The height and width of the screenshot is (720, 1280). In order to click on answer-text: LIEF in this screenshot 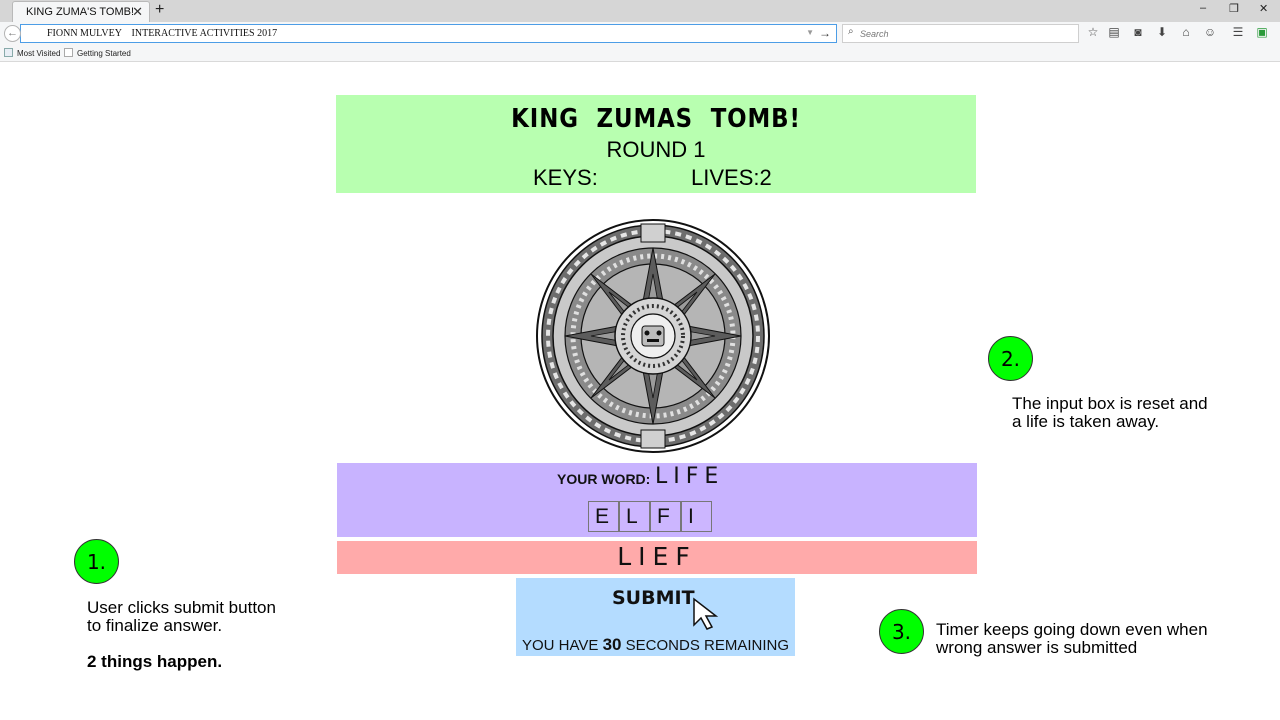, I will do `click(657, 556)`.